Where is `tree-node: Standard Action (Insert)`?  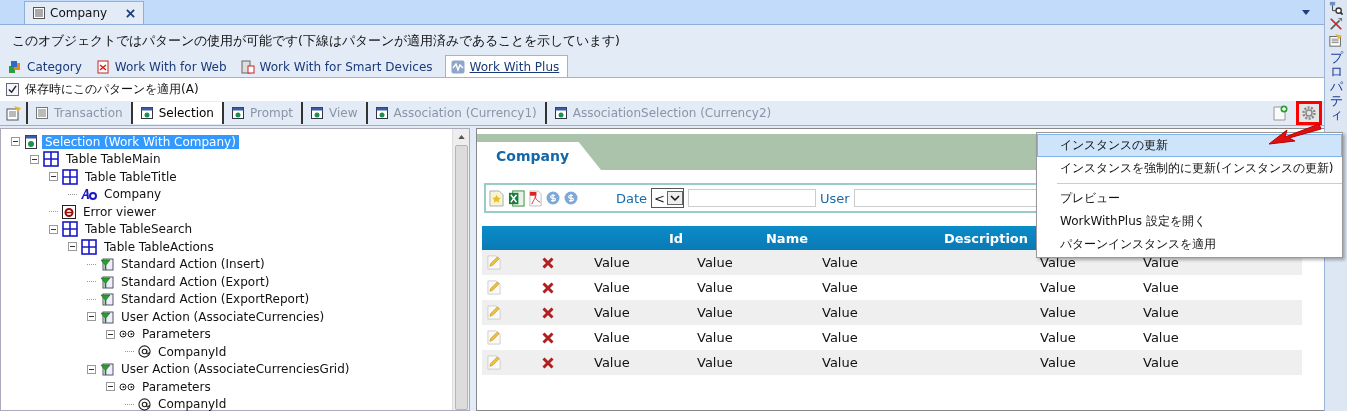
tree-node: Standard Action (Insert) is located at coordinates (193, 264).